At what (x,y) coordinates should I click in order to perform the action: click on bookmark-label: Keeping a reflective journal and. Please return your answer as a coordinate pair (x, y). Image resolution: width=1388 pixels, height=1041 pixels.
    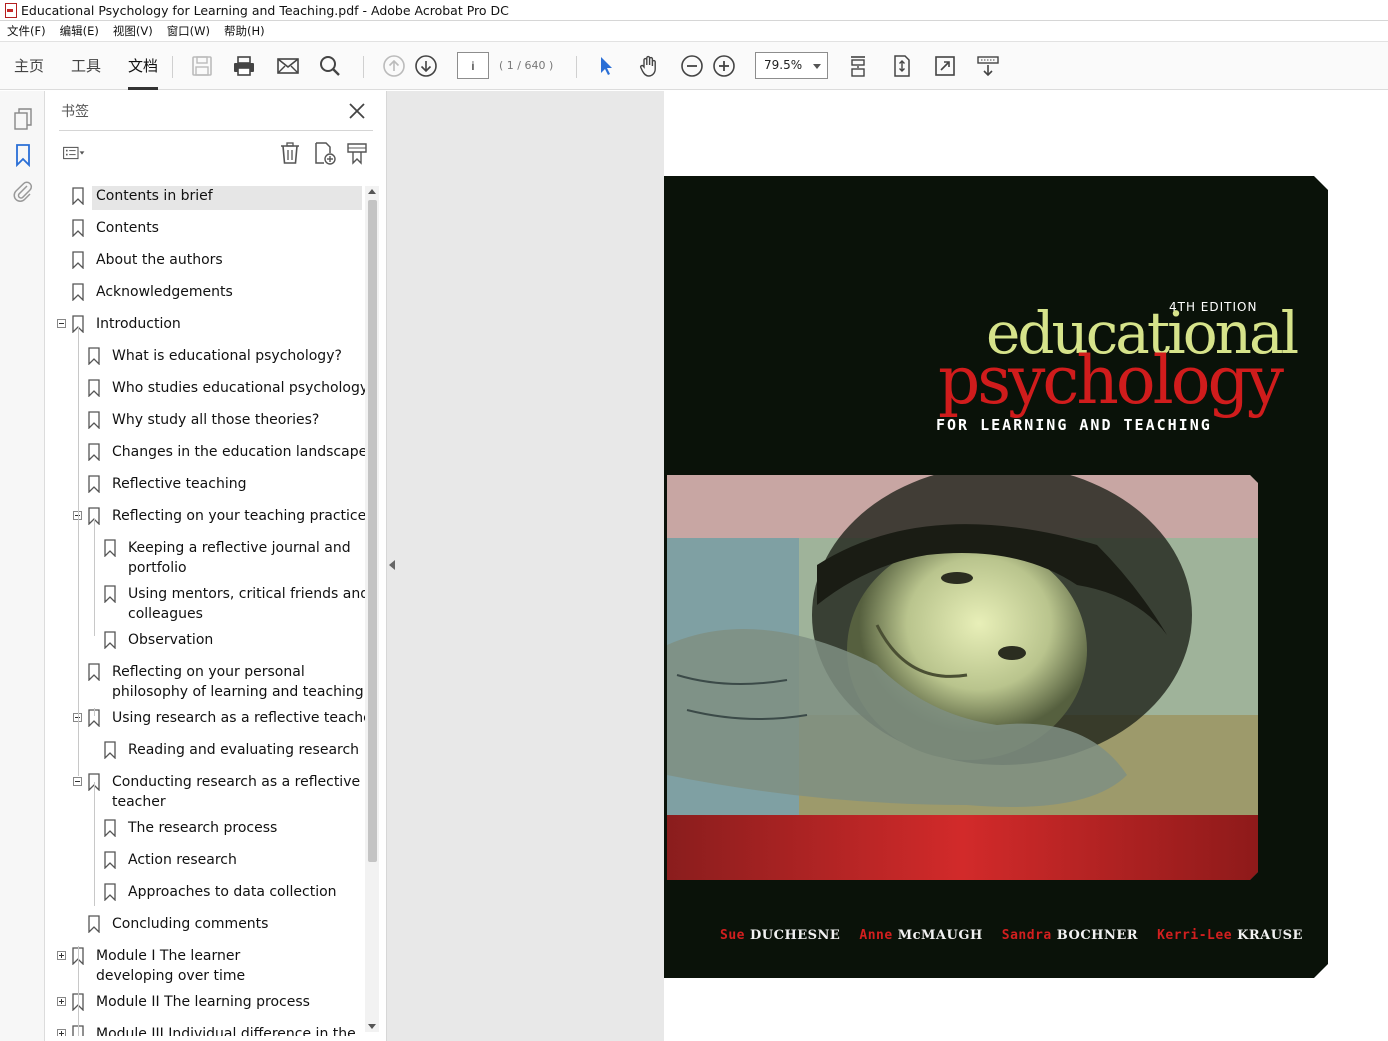
    Looking at the image, I should click on (239, 548).